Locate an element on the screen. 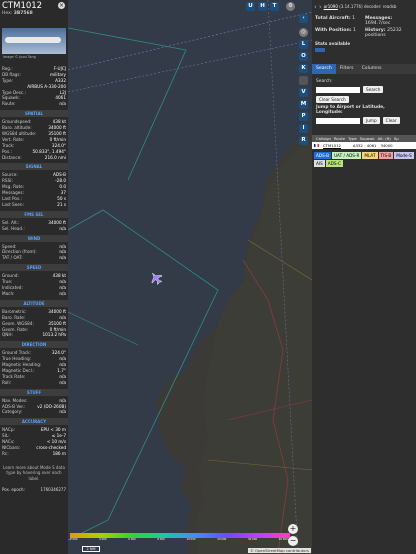 This screenshot has height=554, width=416. clear-search-button: Clear Search is located at coordinates (332, 99).